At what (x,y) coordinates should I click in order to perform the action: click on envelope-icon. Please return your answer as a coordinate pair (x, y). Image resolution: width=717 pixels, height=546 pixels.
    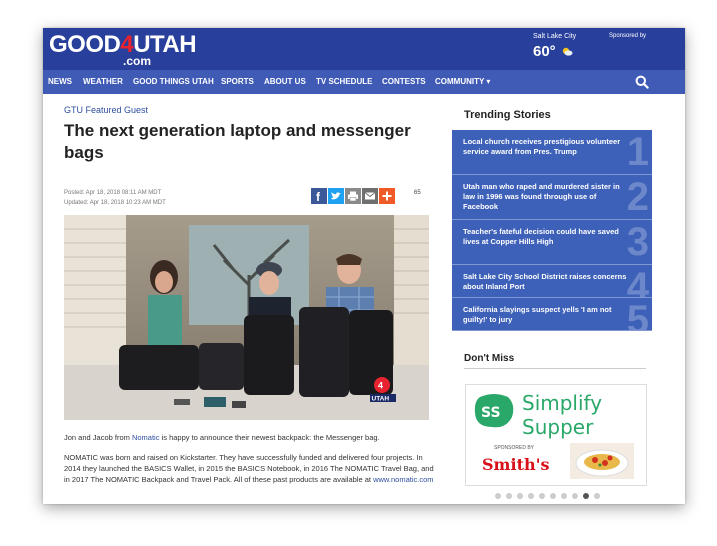
    Looking at the image, I should click on (370, 196).